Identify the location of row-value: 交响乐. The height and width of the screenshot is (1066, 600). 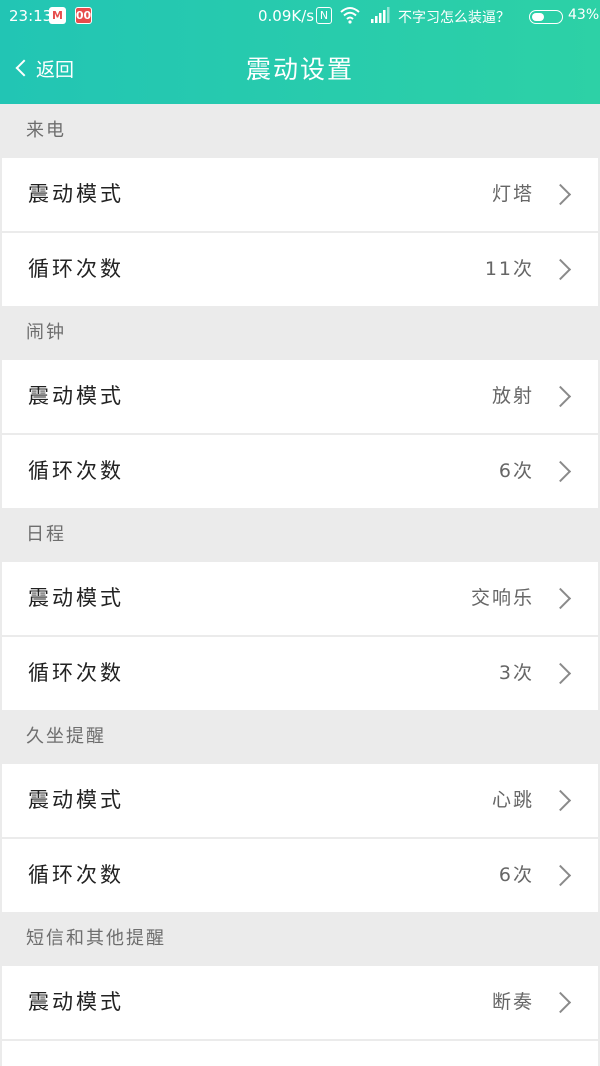
(502, 598).